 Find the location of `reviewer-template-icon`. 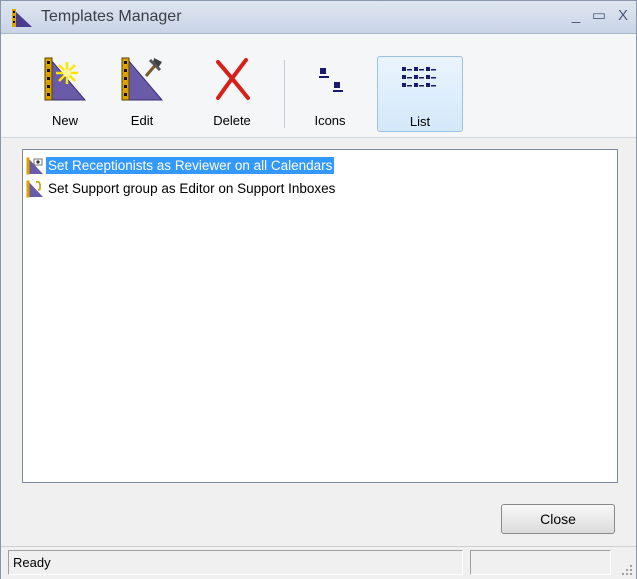

reviewer-template-icon is located at coordinates (34, 165).